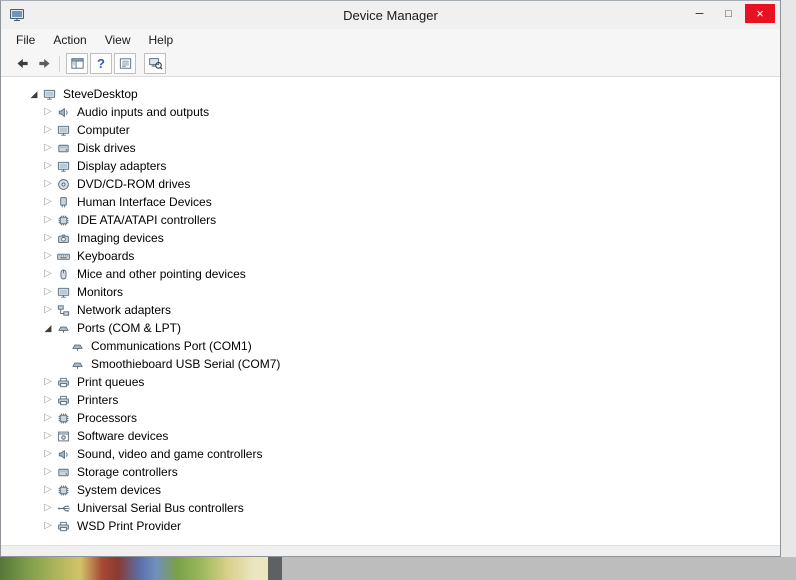  Describe the element at coordinates (63, 436) in the screenshot. I see `software-device-icon` at that location.